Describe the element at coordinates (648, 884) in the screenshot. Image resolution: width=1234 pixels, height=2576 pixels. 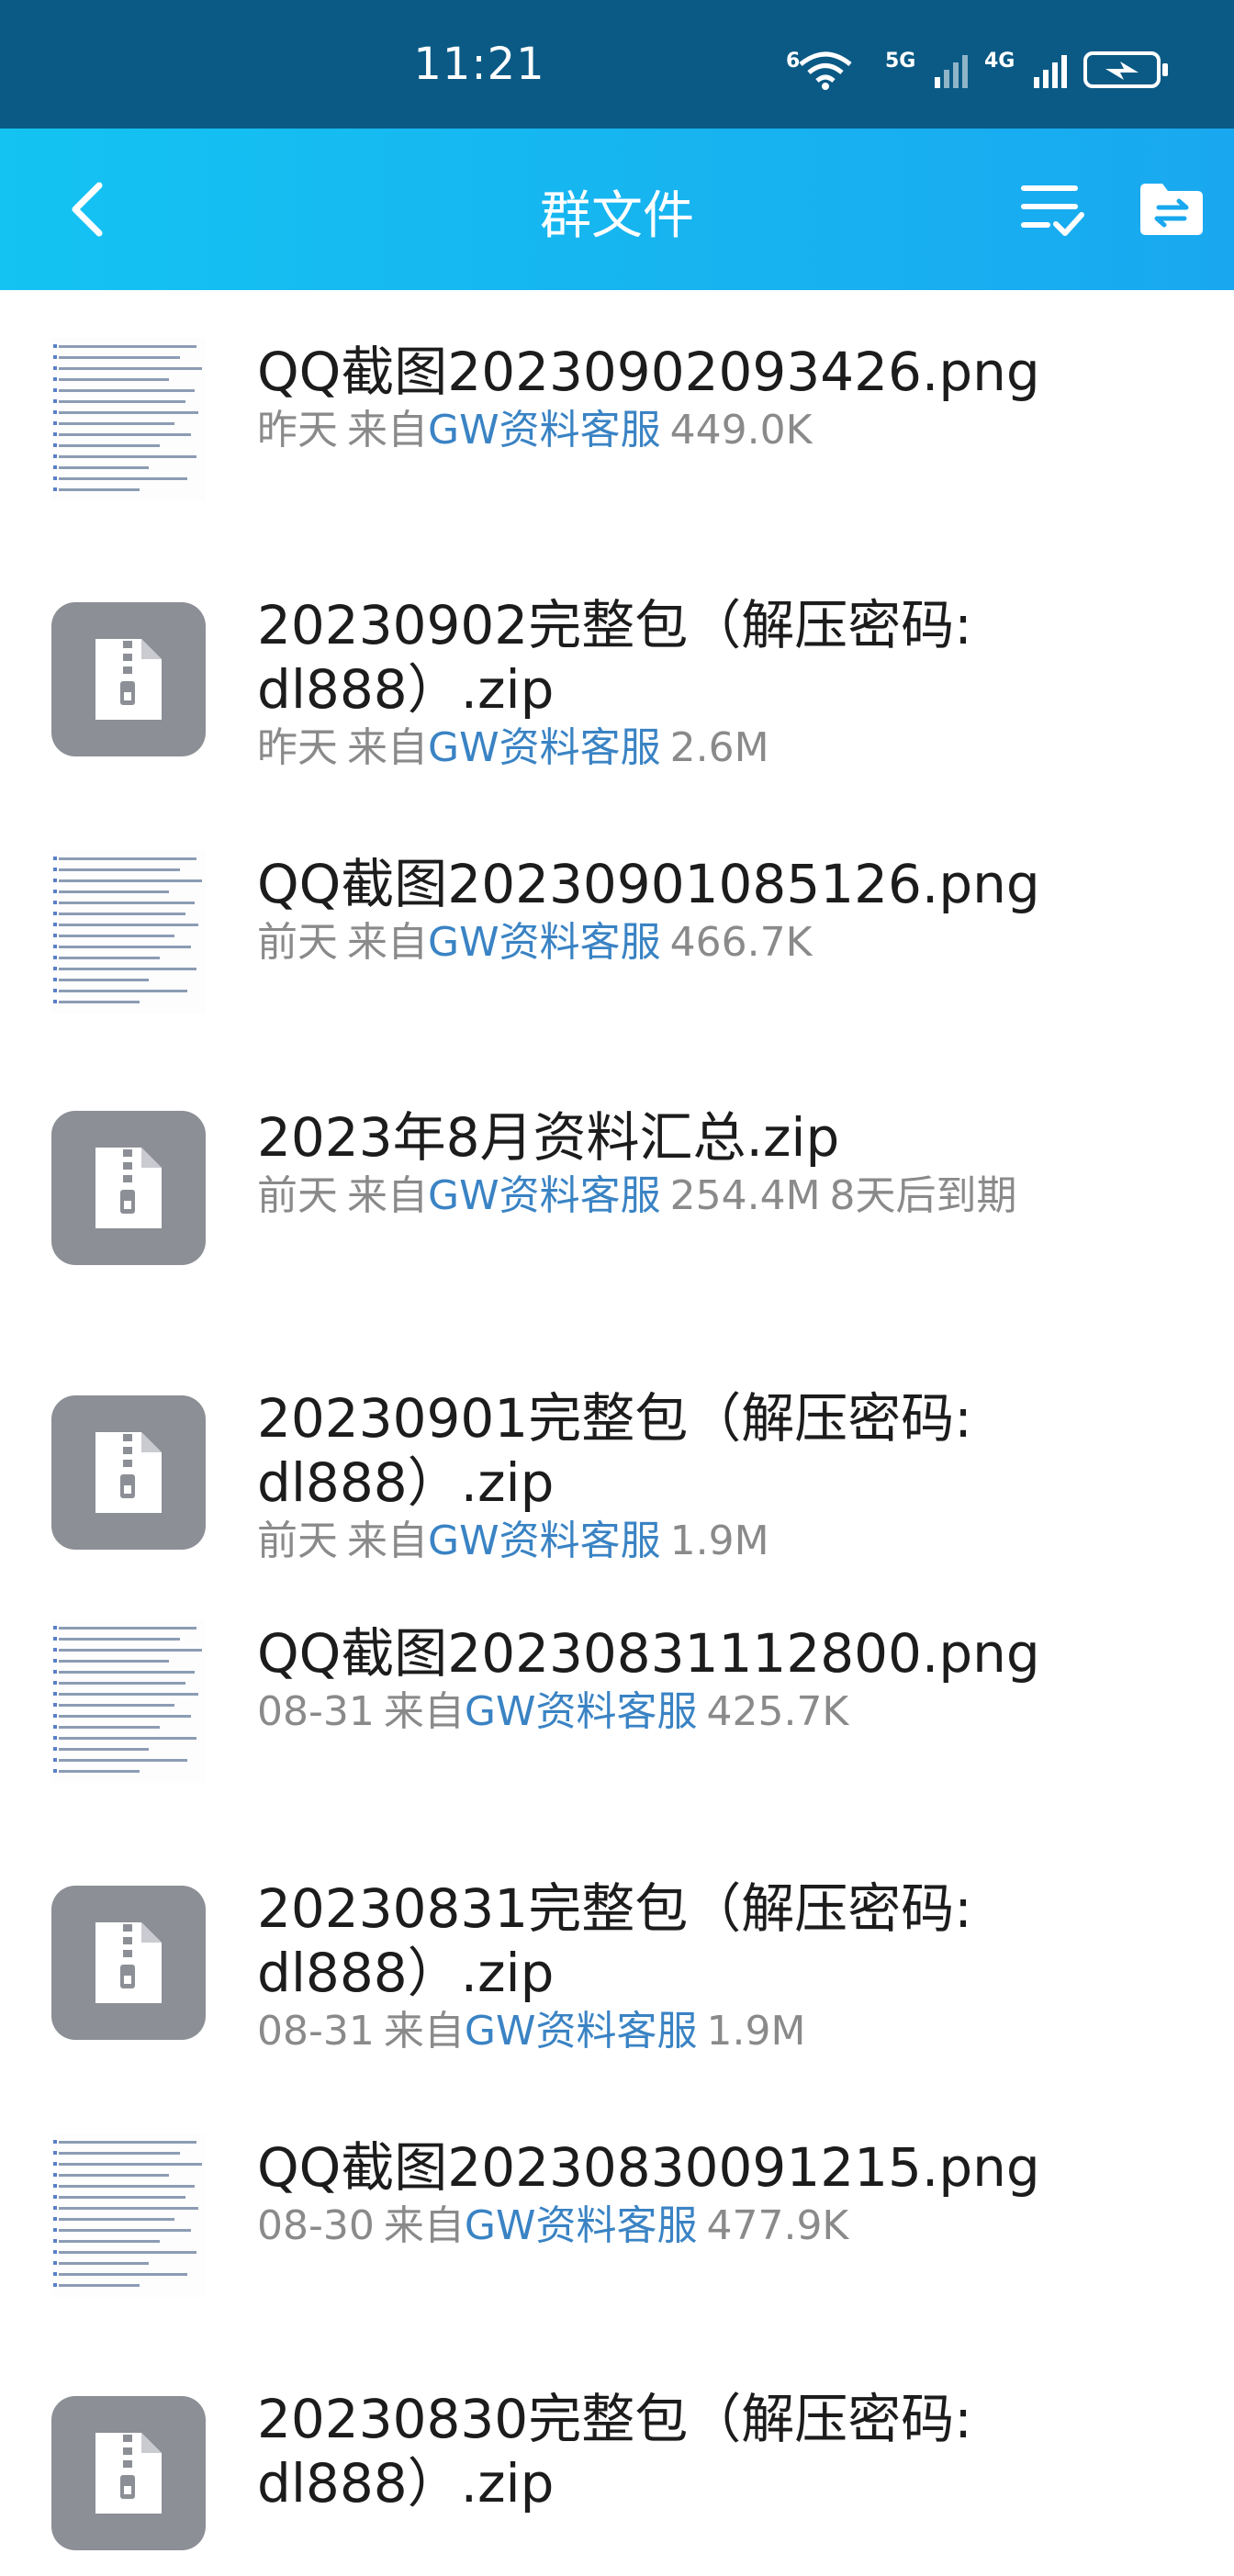
I see `file-name-line: QQ截图20230901085126.png` at that location.